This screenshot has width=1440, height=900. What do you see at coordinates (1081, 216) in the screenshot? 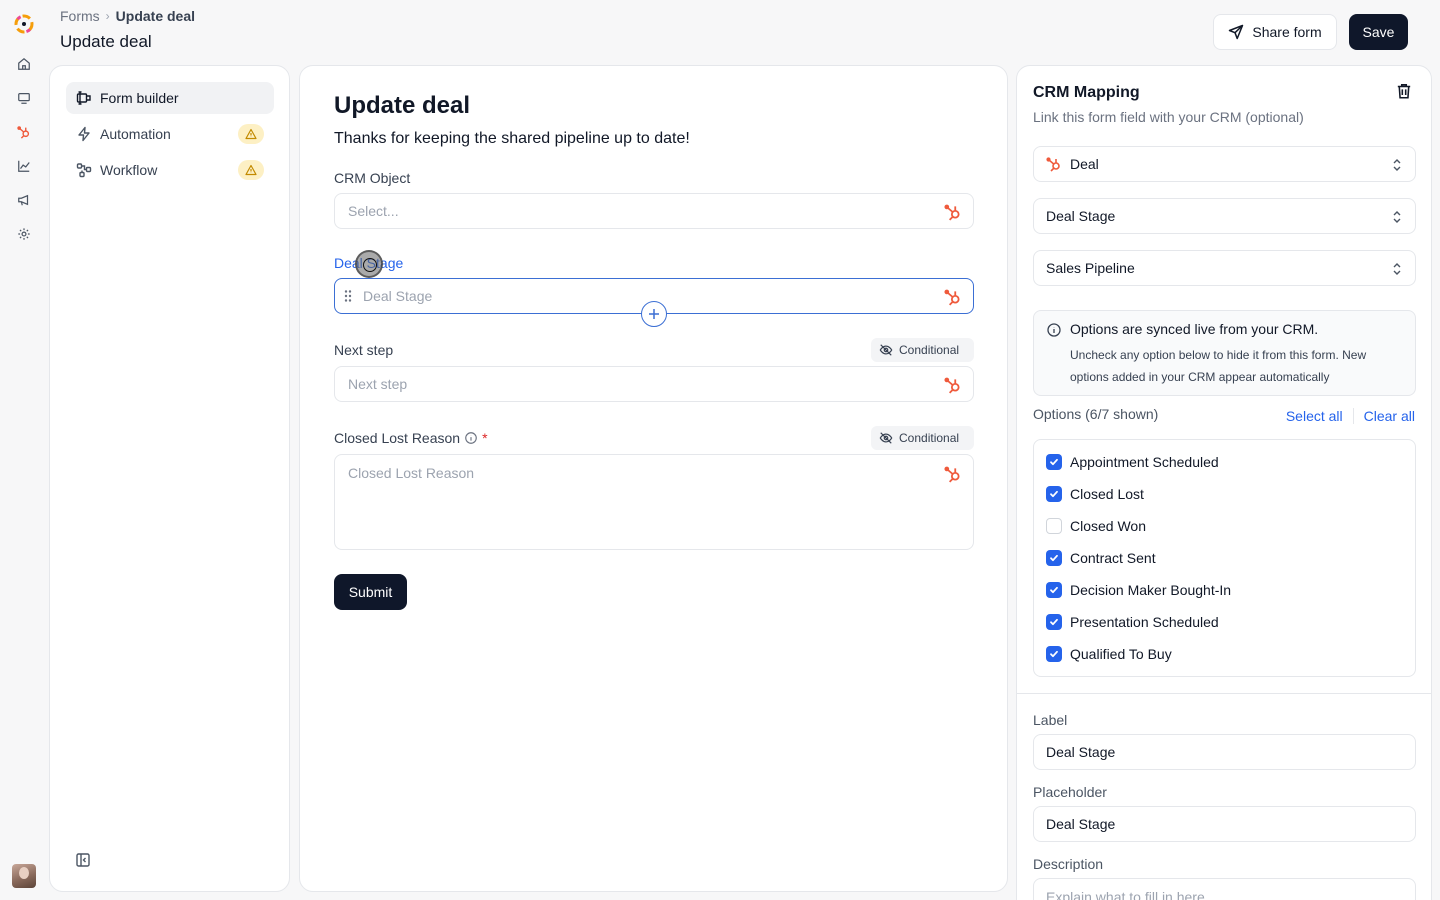
I see `crm-property-value: Deal Stage` at bounding box center [1081, 216].